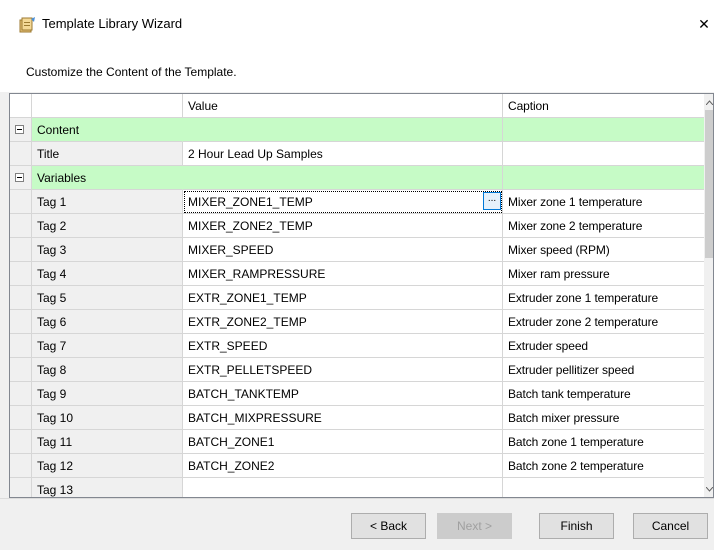 The image size is (714, 550). What do you see at coordinates (603, 442) in the screenshot?
I see `tag-caption: Batch zone 1 temperature` at bounding box center [603, 442].